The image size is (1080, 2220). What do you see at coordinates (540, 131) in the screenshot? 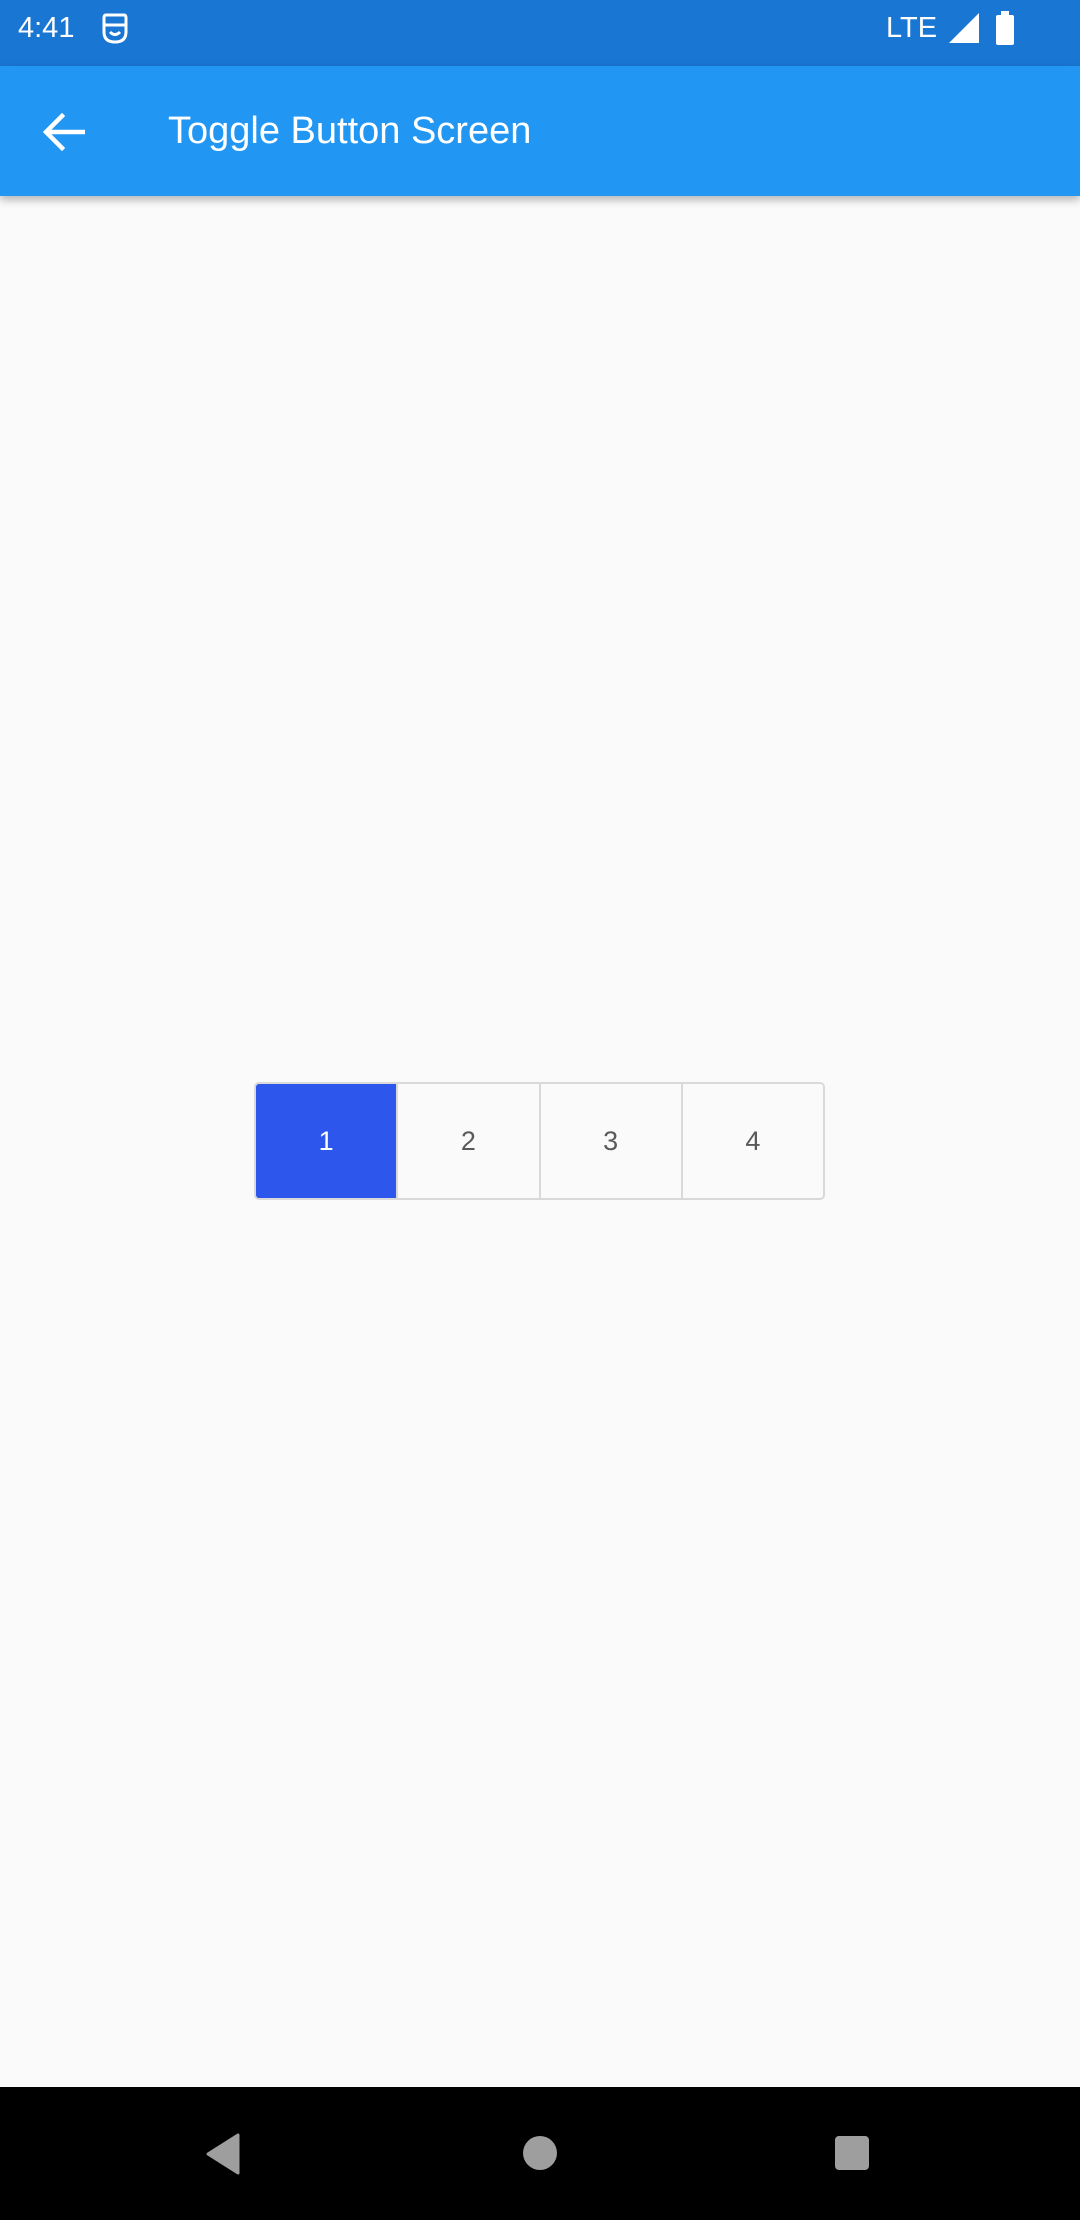
I see `app-bar: Toggle Button Screen` at bounding box center [540, 131].